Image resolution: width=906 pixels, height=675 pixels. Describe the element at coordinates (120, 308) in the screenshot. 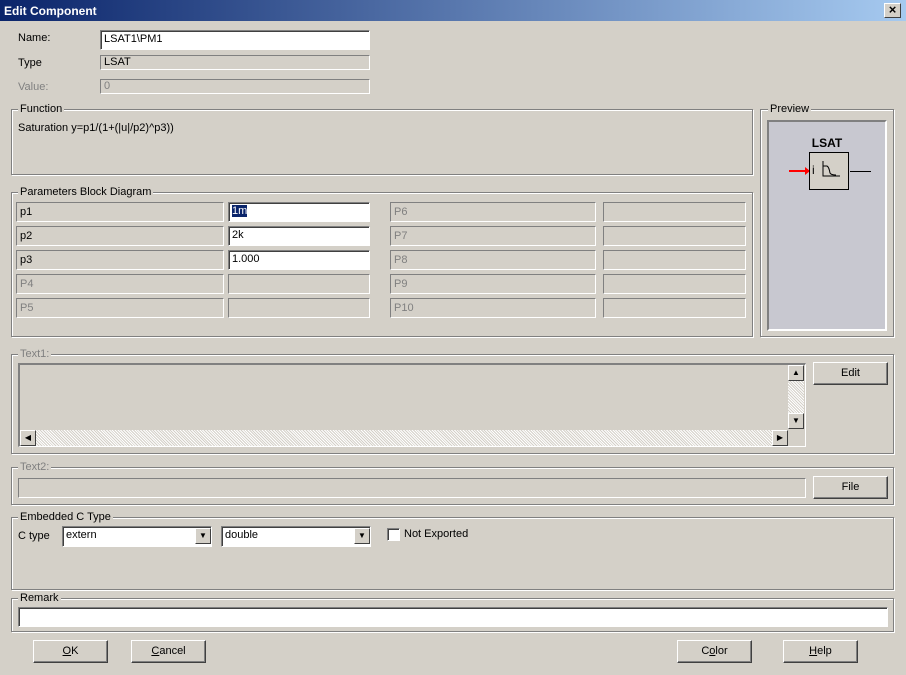

I see `param-label-p5: P5` at that location.